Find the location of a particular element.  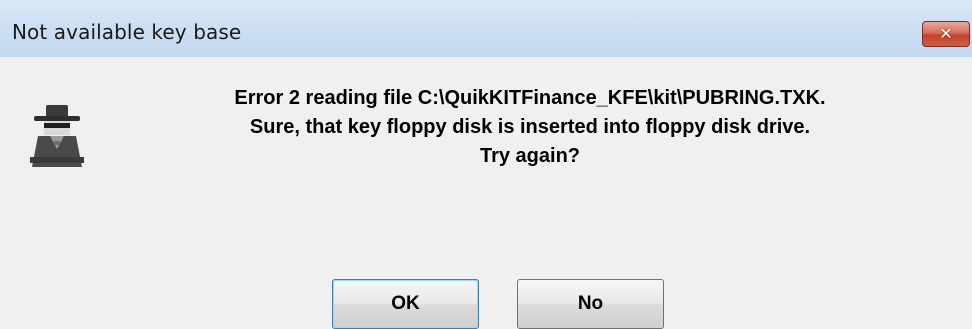

no-button: No is located at coordinates (590, 304).